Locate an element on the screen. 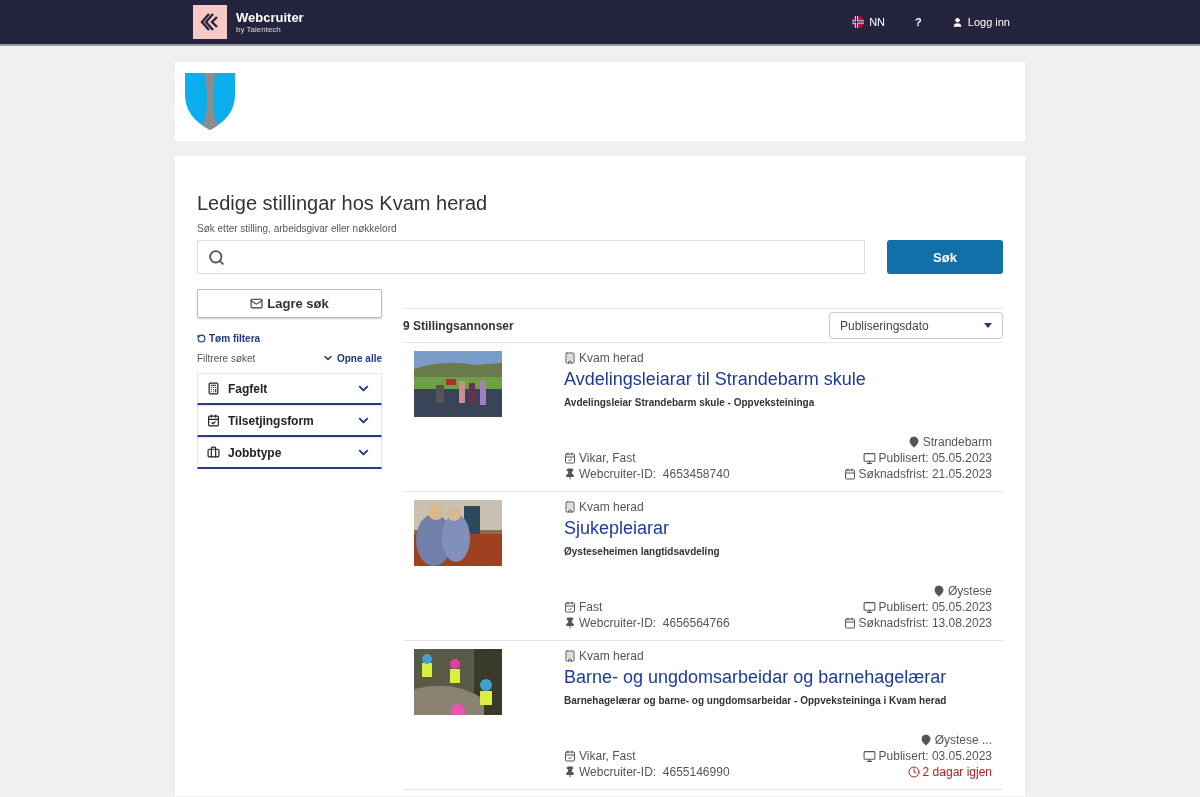 This screenshot has height=797, width=1200. clear-filters-link: Tøm filtera is located at coordinates (289, 338).